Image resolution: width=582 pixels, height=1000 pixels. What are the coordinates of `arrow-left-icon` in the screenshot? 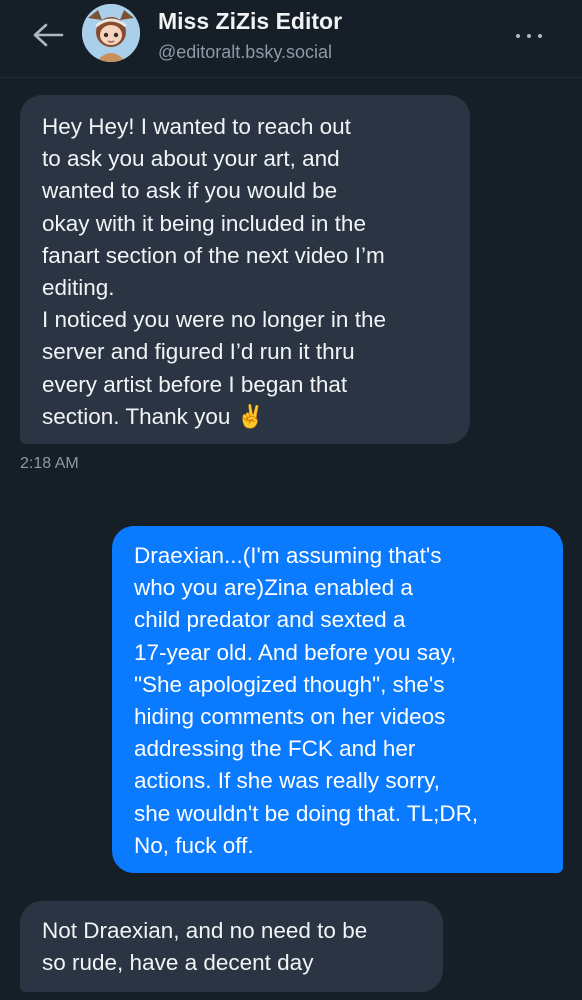 It's located at (48, 35).